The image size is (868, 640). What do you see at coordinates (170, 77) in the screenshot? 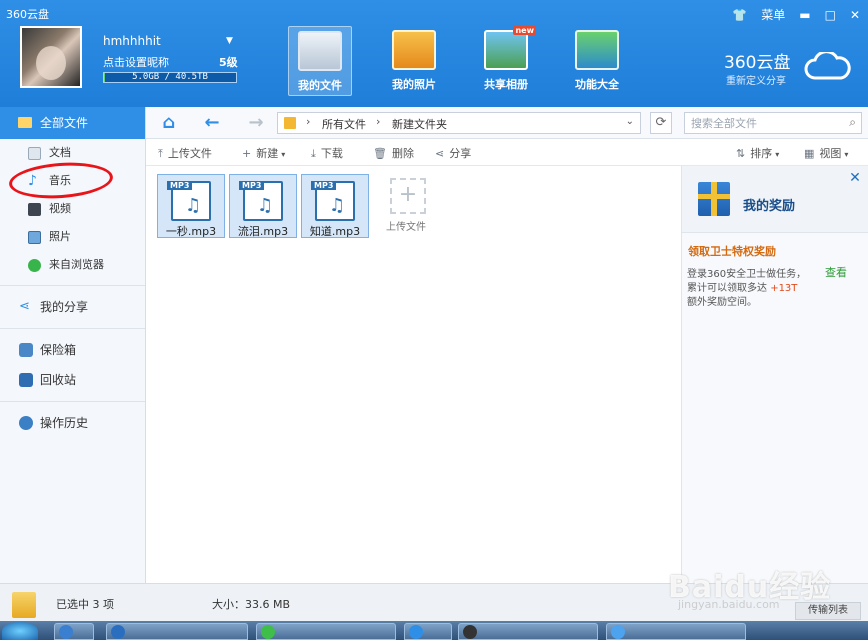
I see `quota-text: 5.0GB / 40.5TB` at bounding box center [170, 77].